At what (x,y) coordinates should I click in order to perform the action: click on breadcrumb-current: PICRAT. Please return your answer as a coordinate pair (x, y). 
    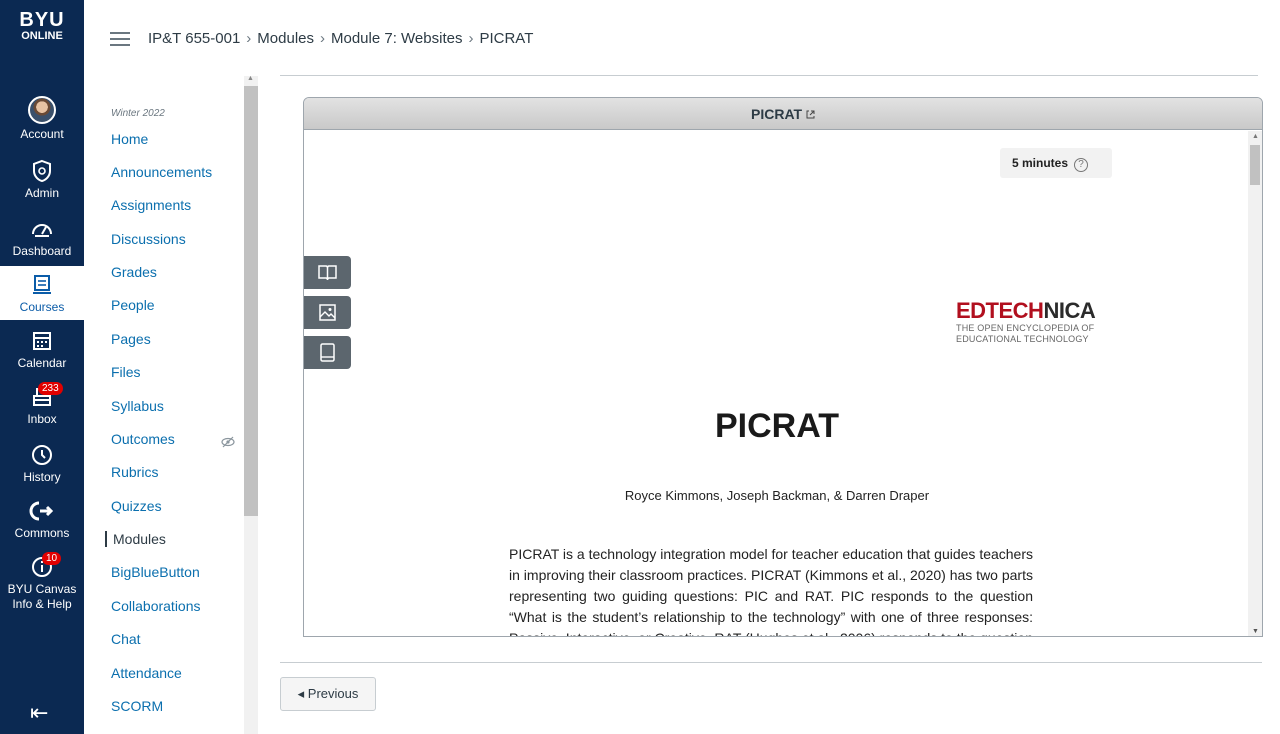
    Looking at the image, I should click on (506, 38).